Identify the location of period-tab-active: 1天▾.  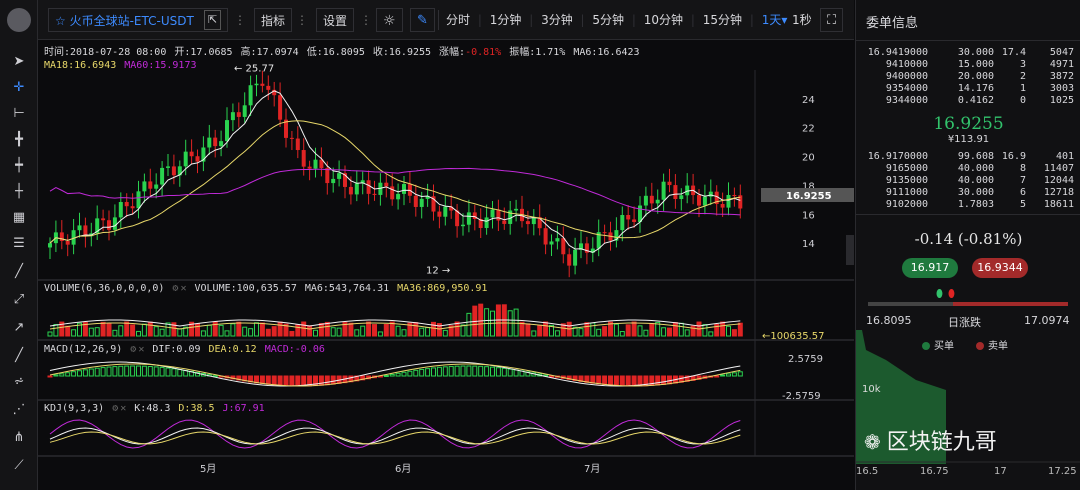
(775, 20).